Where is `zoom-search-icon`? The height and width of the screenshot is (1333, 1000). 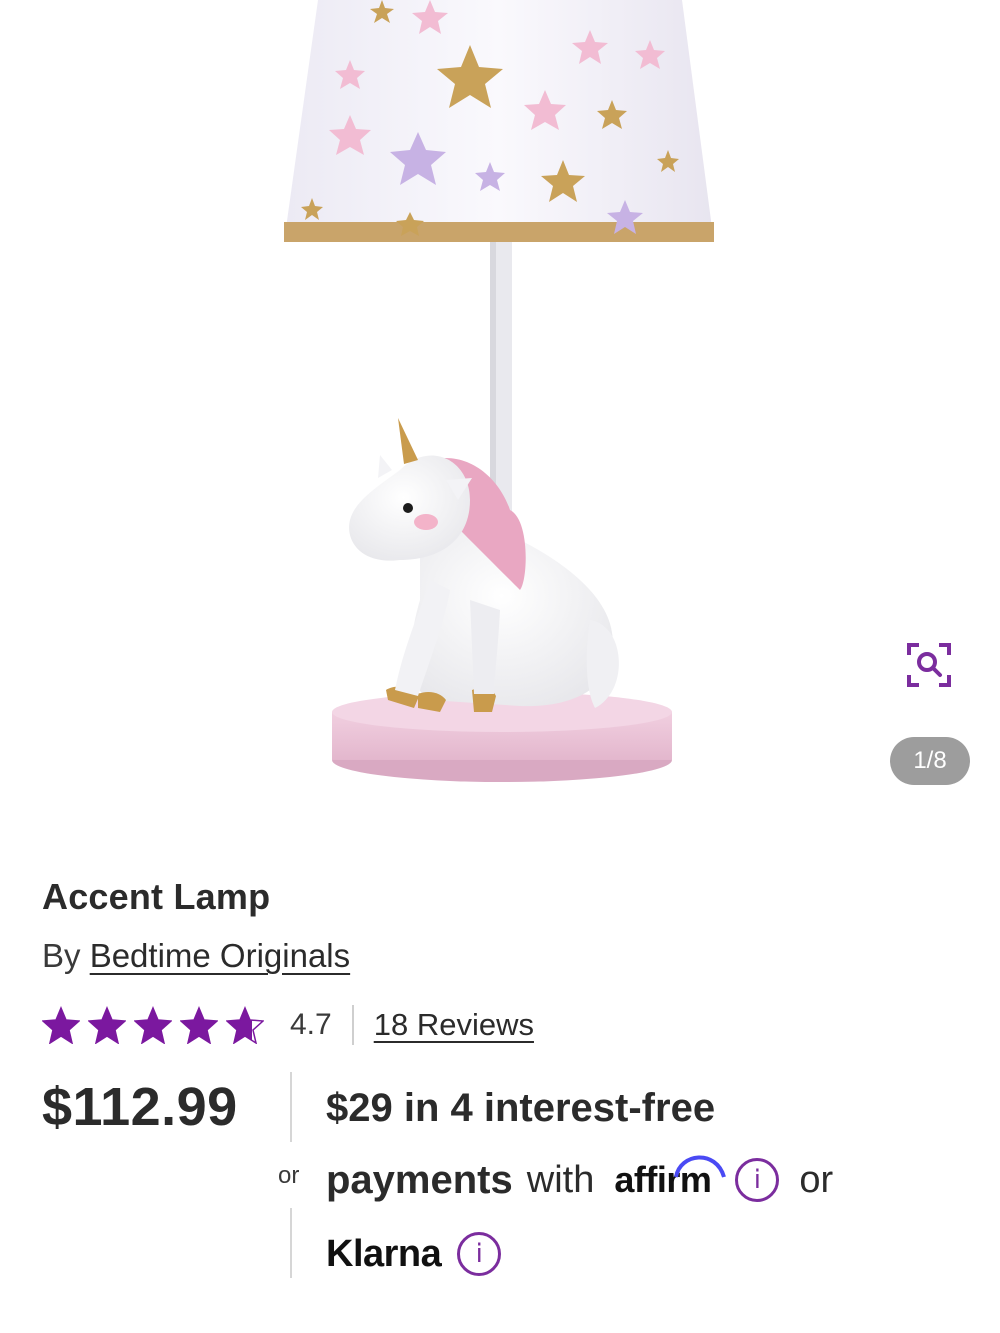 zoom-search-icon is located at coordinates (929, 665).